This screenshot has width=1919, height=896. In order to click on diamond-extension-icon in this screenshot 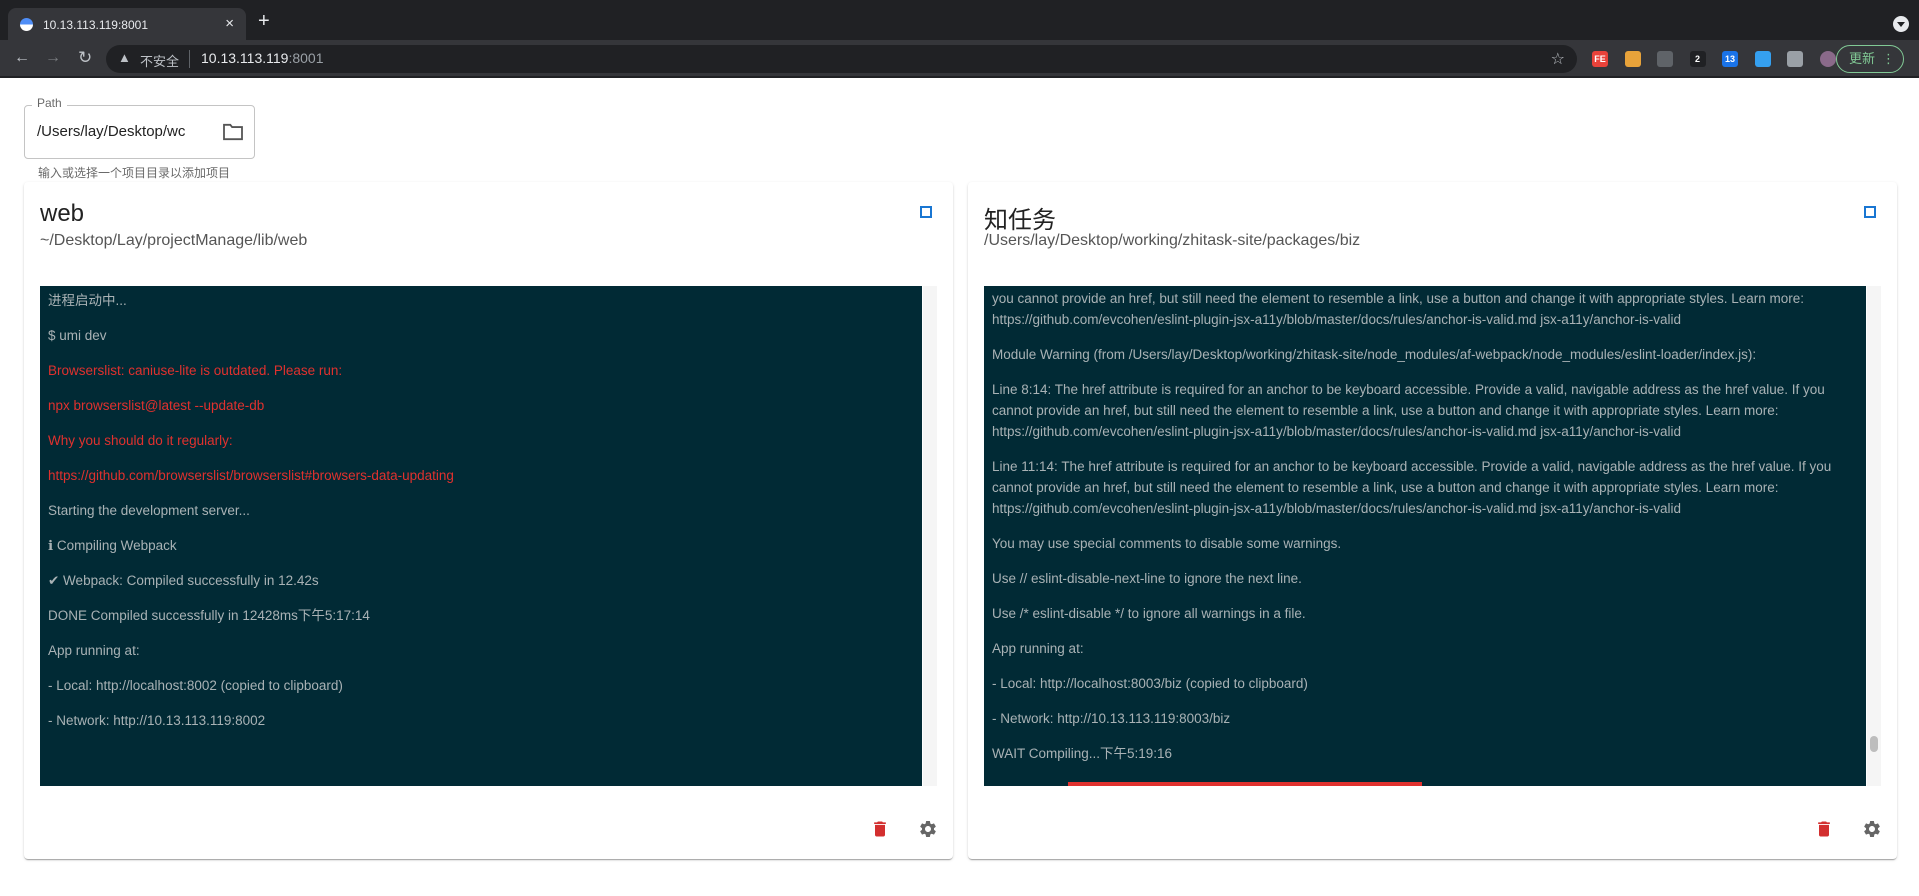, I will do `click(1762, 59)`.